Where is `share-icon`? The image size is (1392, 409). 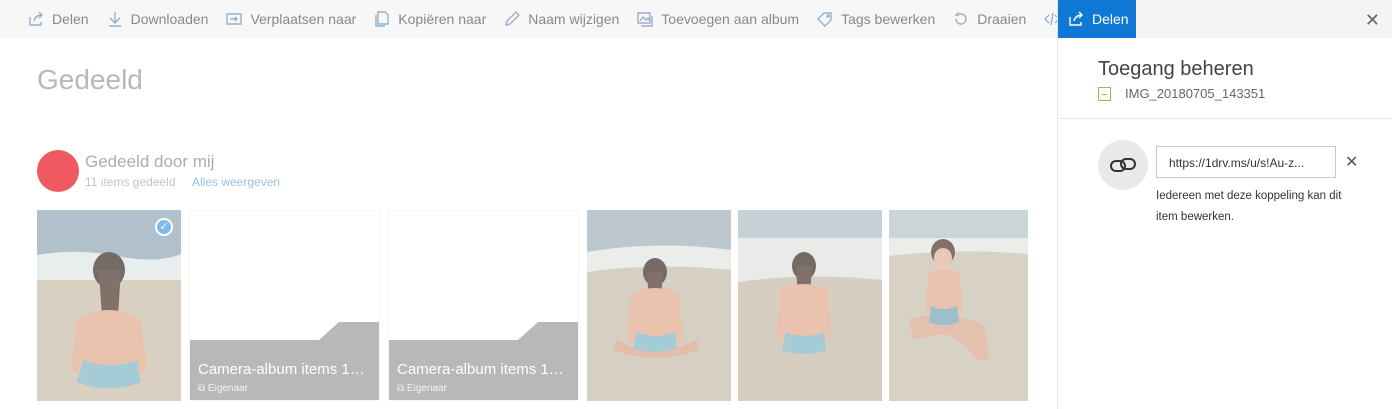
share-icon is located at coordinates (1076, 18).